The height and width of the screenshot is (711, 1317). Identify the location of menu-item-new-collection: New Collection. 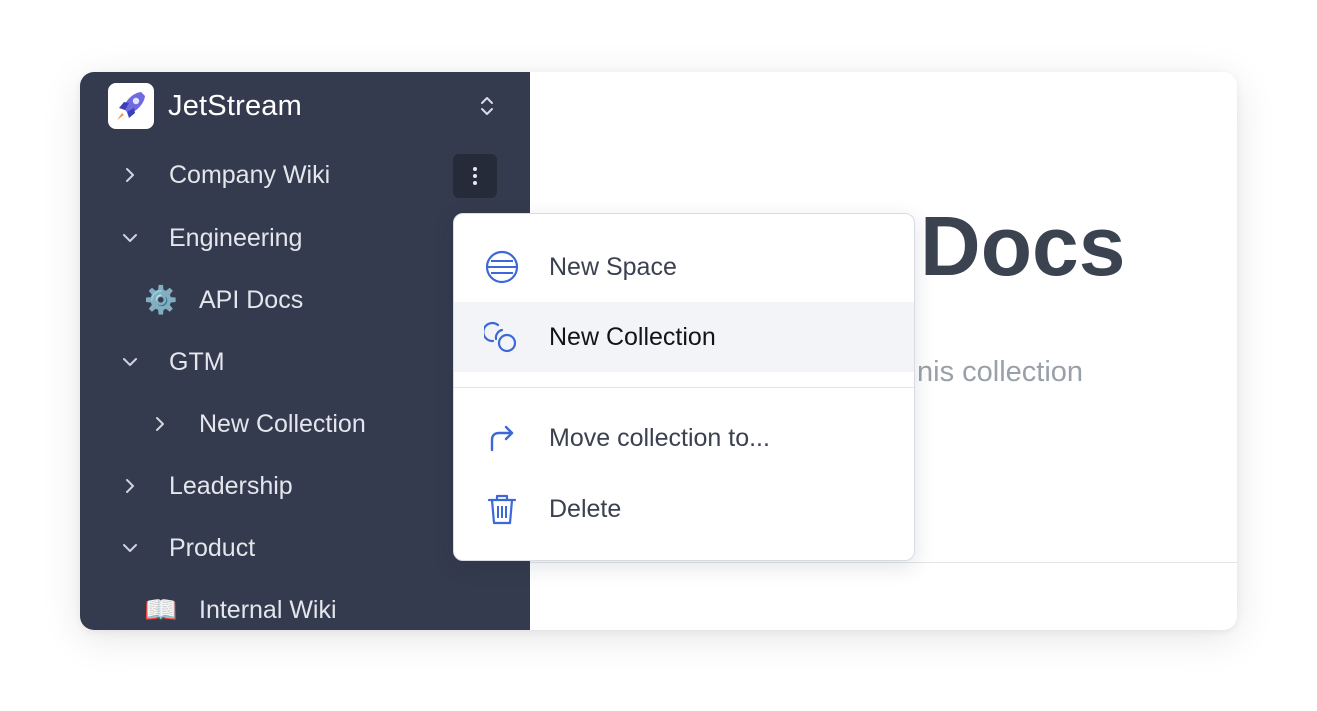
(684, 337).